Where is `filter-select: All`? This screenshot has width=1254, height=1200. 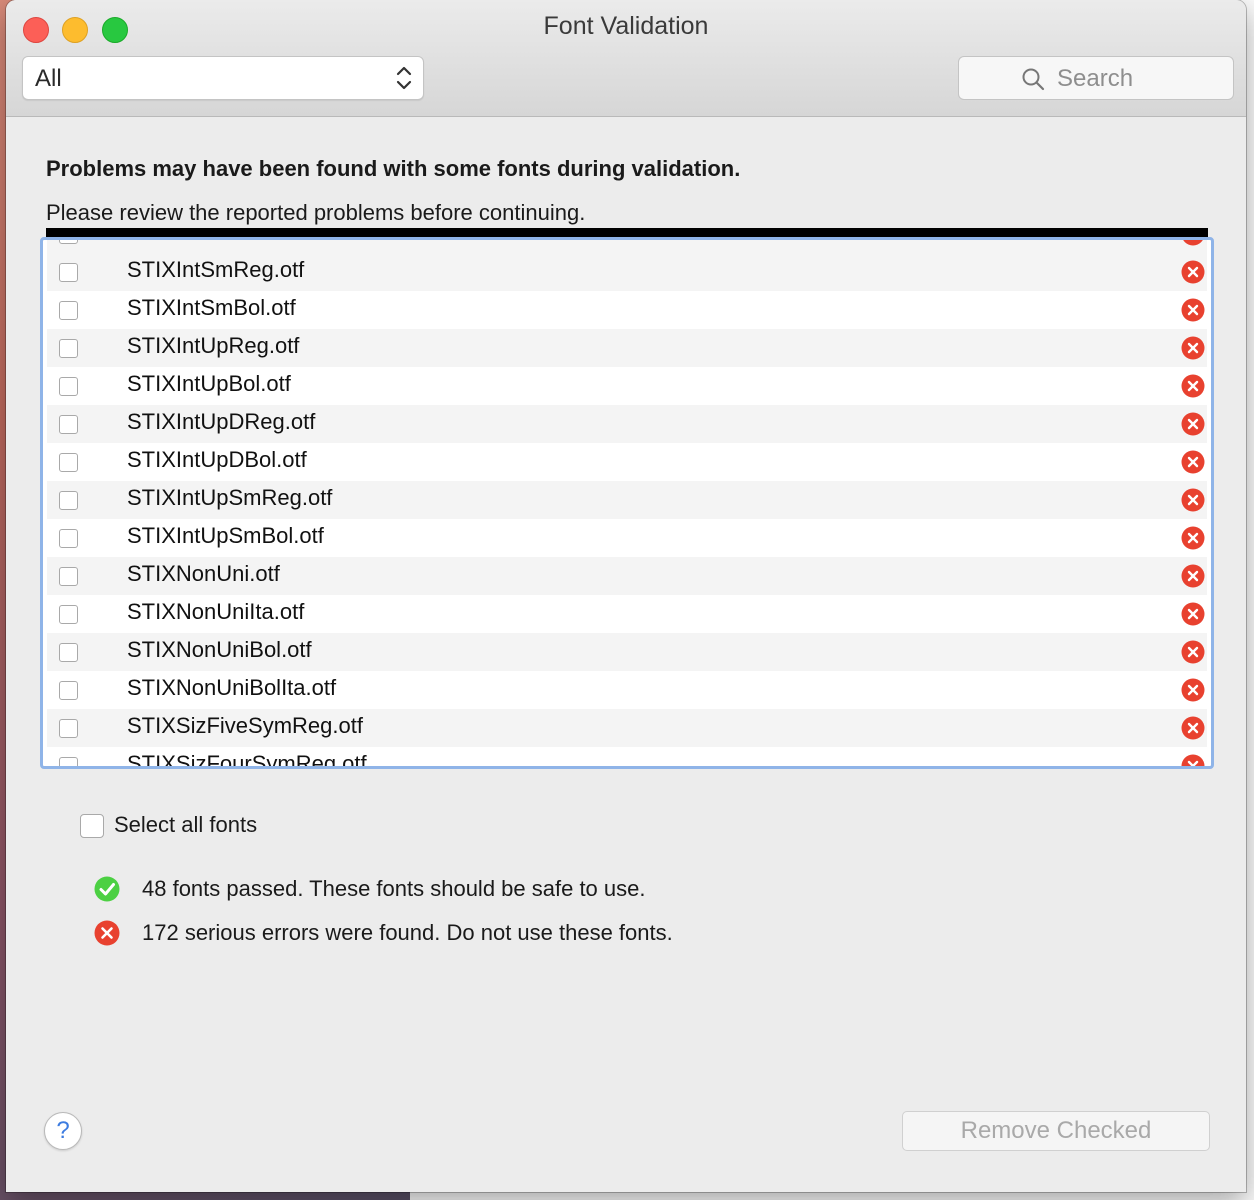
filter-select: All is located at coordinates (223, 78).